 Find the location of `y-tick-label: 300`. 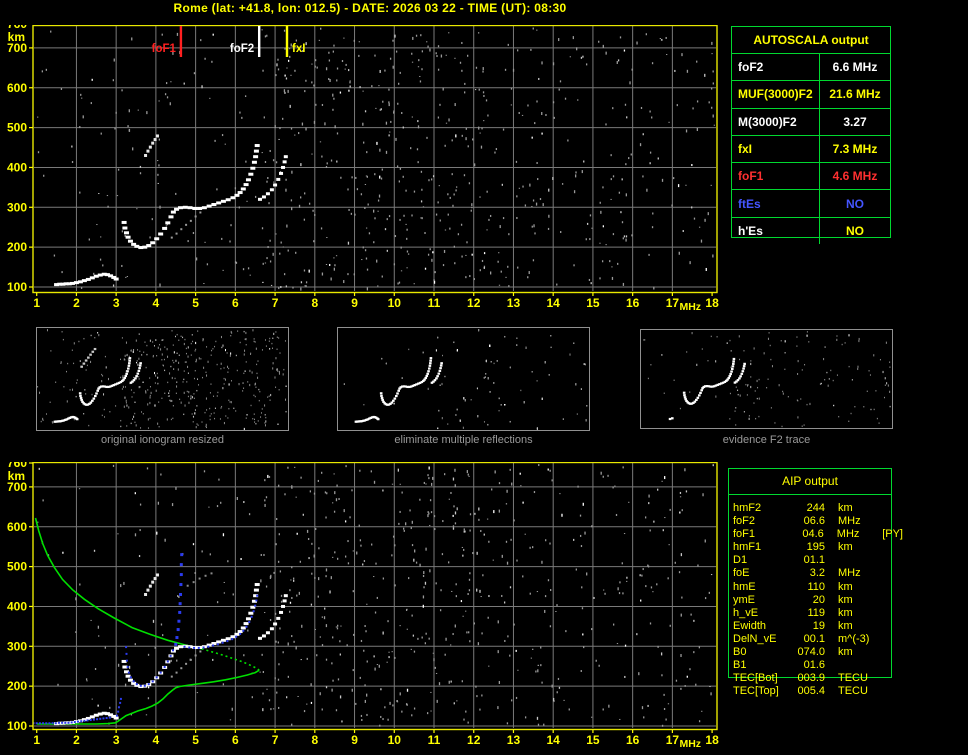

y-tick-label: 300 is located at coordinates (17, 207).